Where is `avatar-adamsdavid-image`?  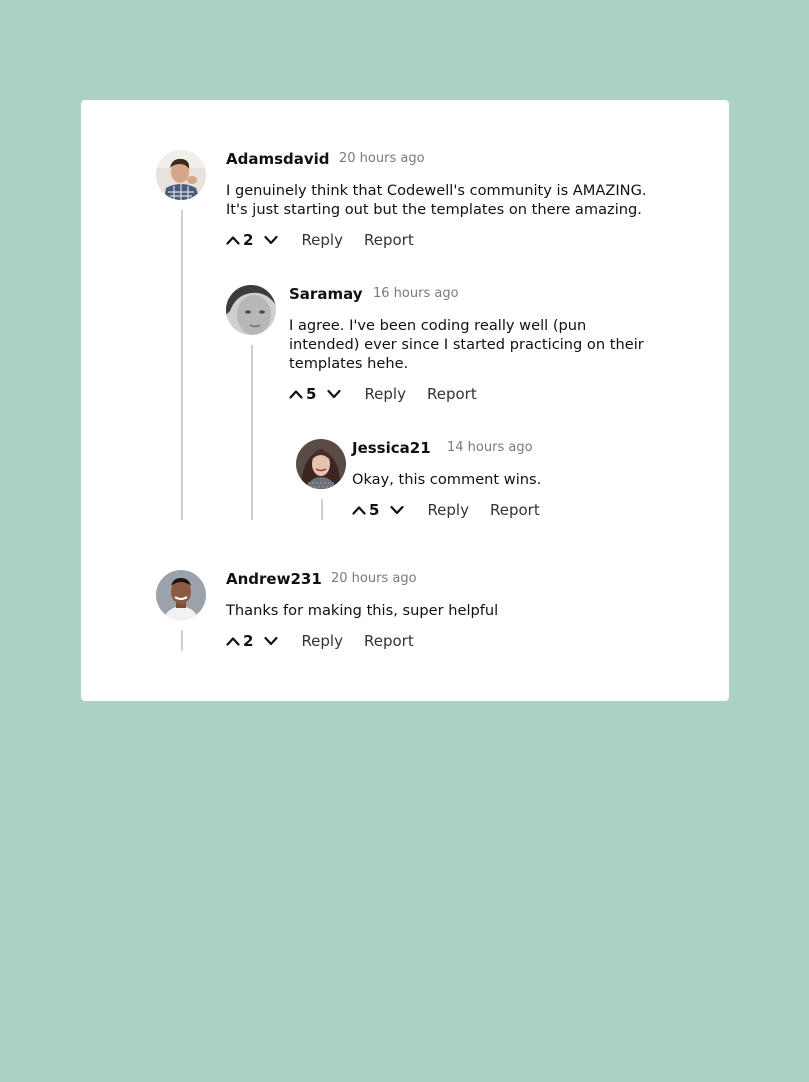
avatar-adamsdavid-image is located at coordinates (181, 175).